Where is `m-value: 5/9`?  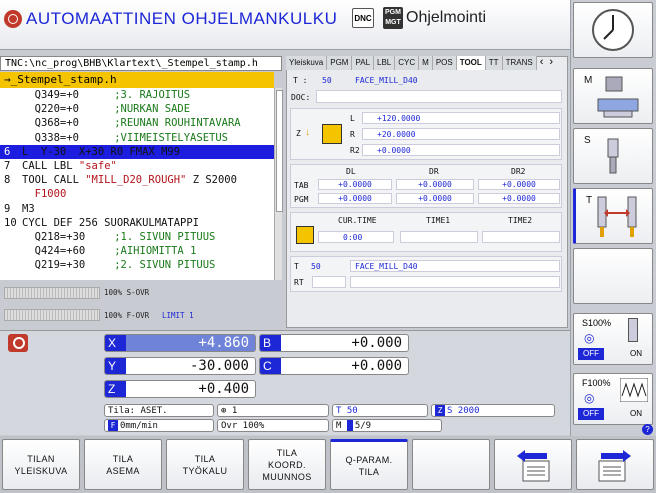 m-value: 5/9 is located at coordinates (363, 426).